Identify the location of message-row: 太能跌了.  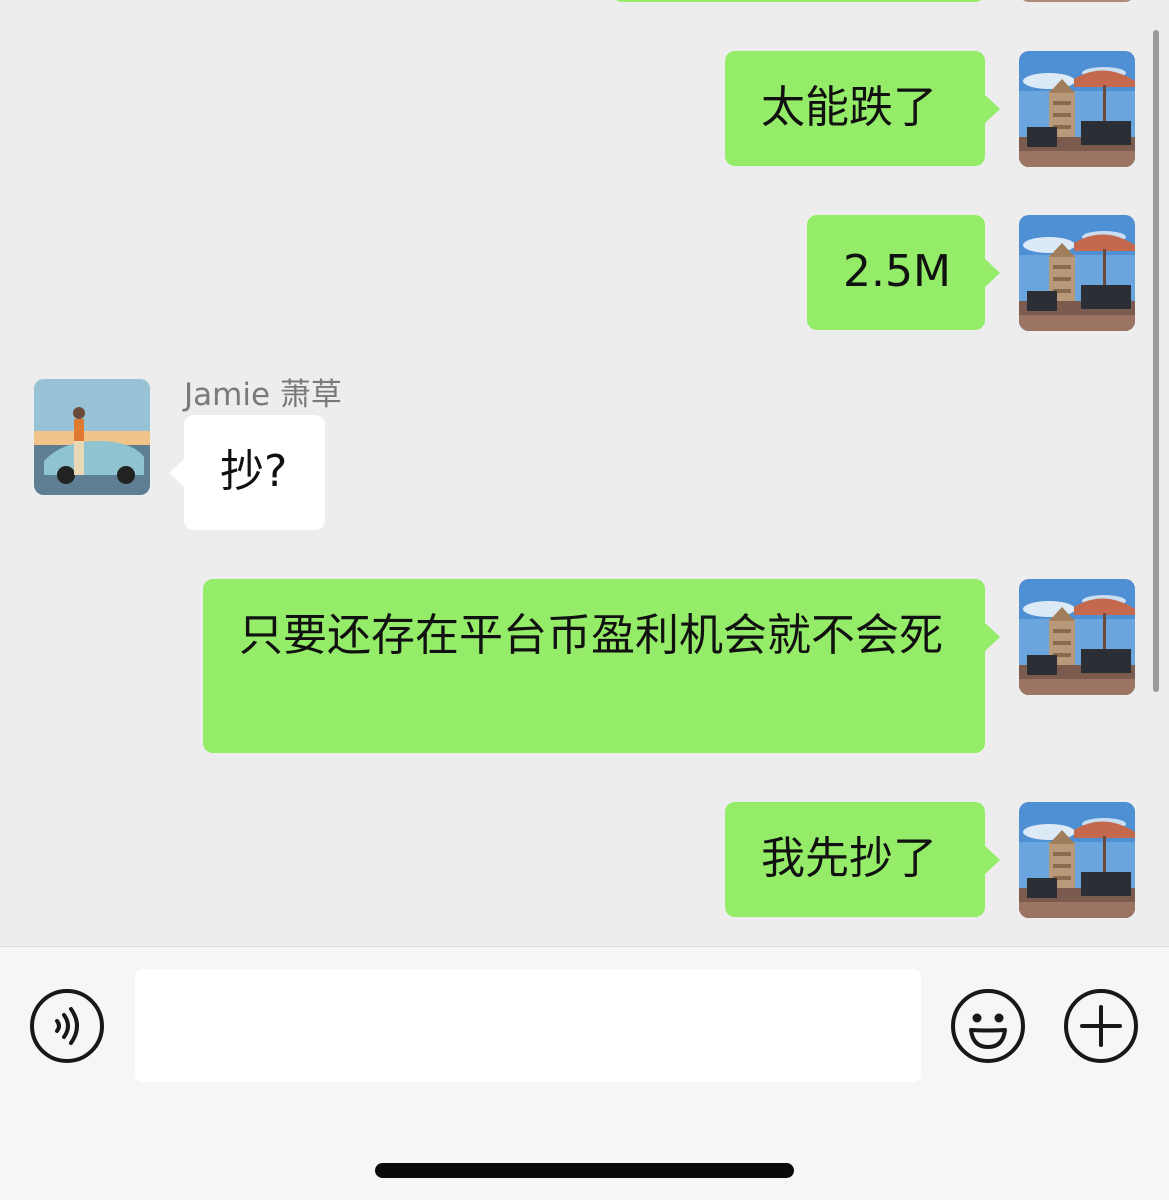
(584, 109).